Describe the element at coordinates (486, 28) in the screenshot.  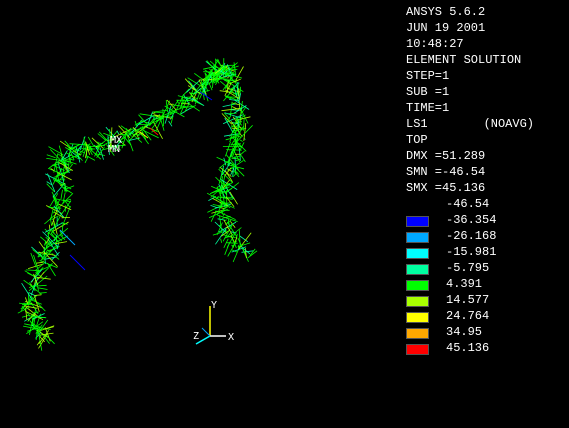
I see `run-date: JUN 19 2001` at that location.